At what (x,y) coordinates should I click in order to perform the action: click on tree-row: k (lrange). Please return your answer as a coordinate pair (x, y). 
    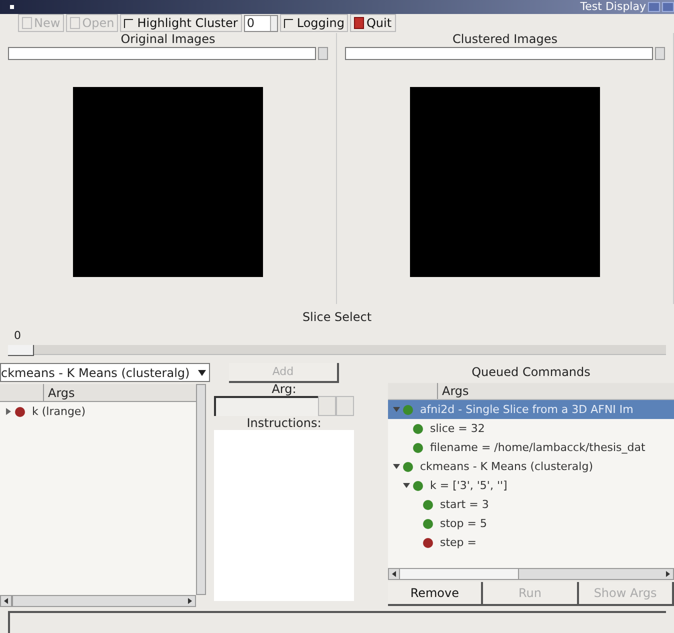
    Looking at the image, I should click on (98, 412).